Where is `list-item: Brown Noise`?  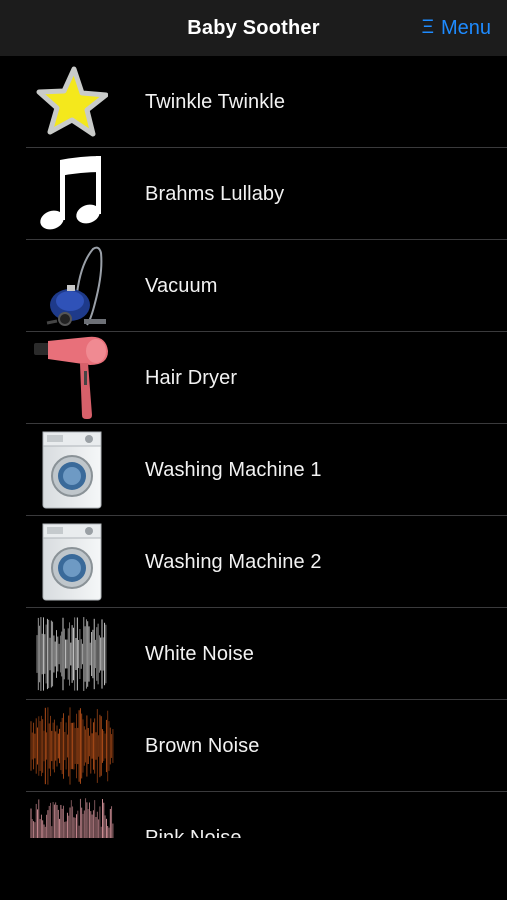
list-item: Brown Noise is located at coordinates (253, 746).